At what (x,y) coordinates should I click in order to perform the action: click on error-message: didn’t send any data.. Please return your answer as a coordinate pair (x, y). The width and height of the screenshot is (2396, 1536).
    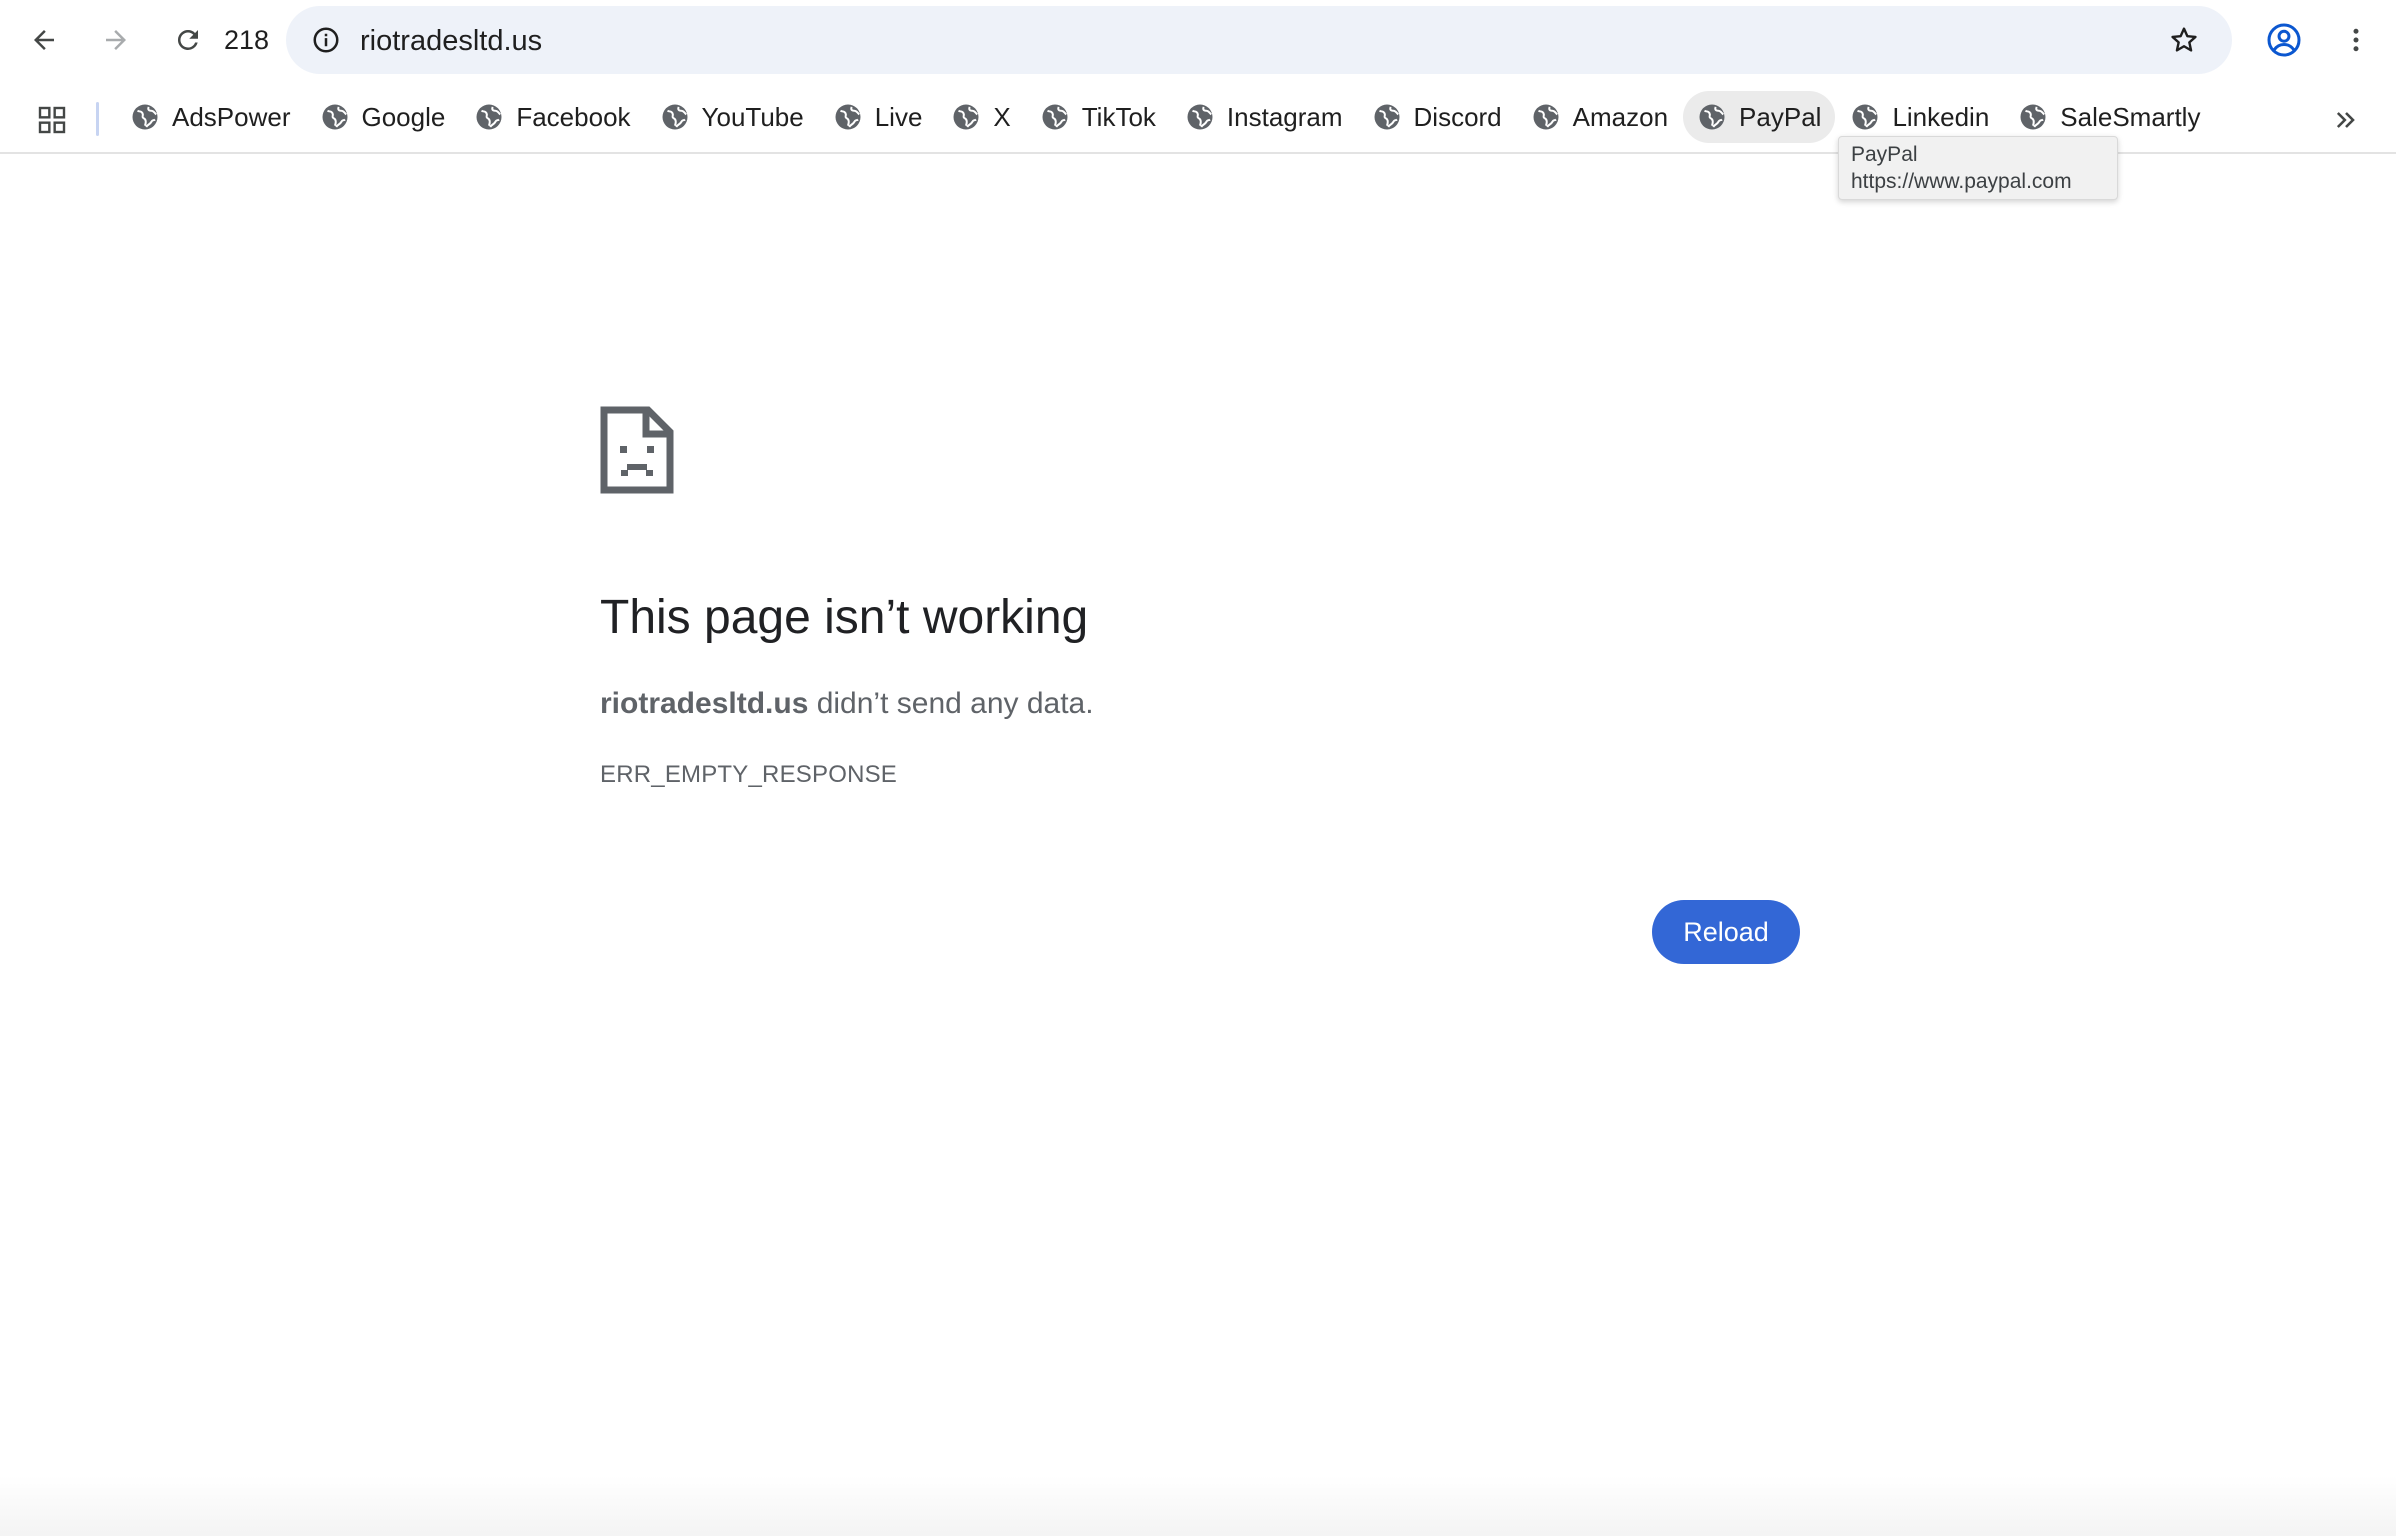
    Looking at the image, I should click on (951, 703).